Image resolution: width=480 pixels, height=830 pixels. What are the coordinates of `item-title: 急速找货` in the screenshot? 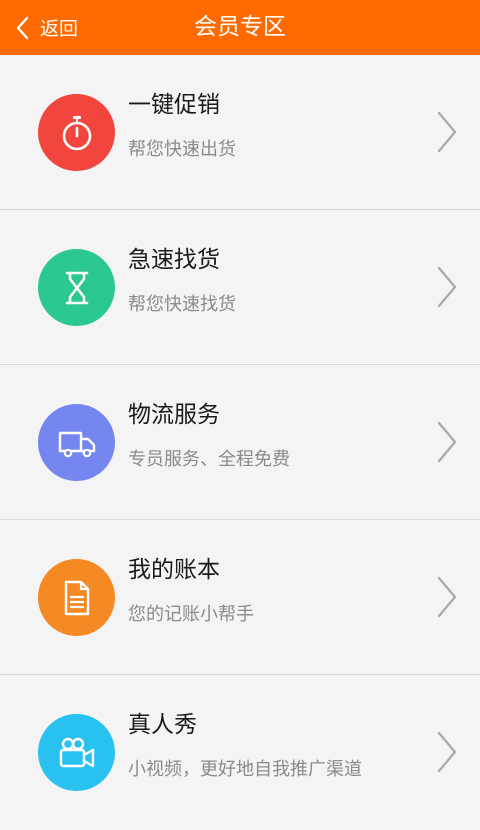 It's located at (174, 260).